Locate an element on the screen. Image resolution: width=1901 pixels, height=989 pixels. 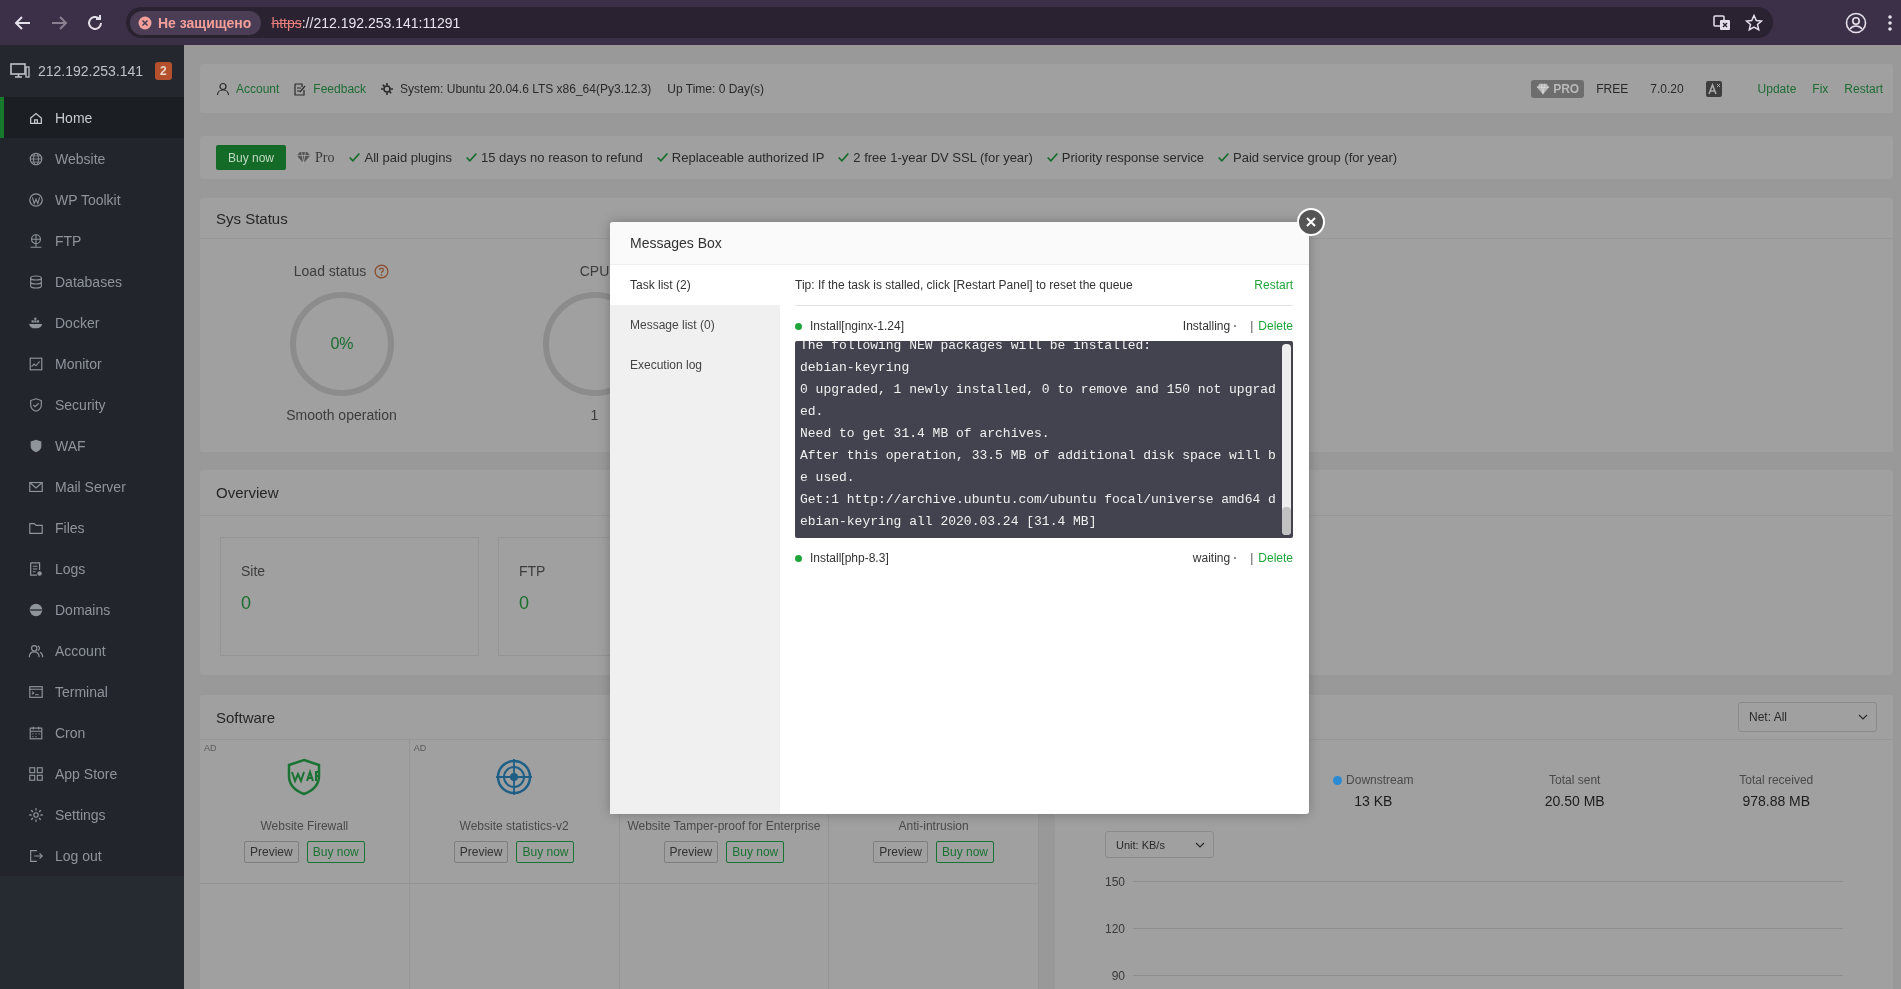
sidebar-item: Logs is located at coordinates (92, 568).